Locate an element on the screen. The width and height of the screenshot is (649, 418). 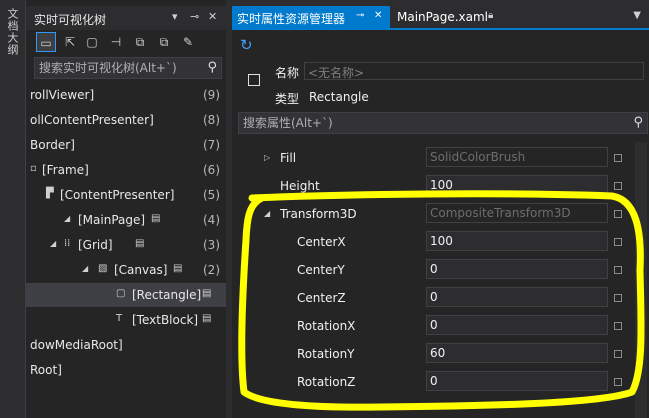
settings-wrench-icon: ✎ is located at coordinates (188, 42).